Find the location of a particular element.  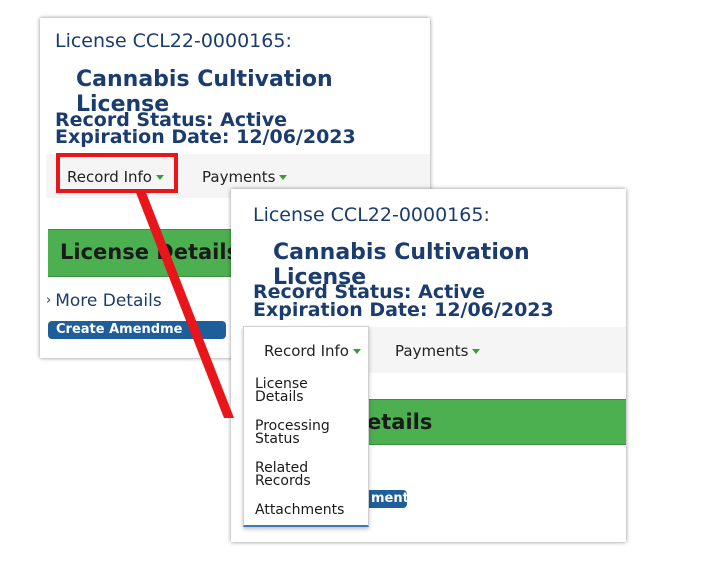

menu-item-attachments: Attachments is located at coordinates (310, 510).